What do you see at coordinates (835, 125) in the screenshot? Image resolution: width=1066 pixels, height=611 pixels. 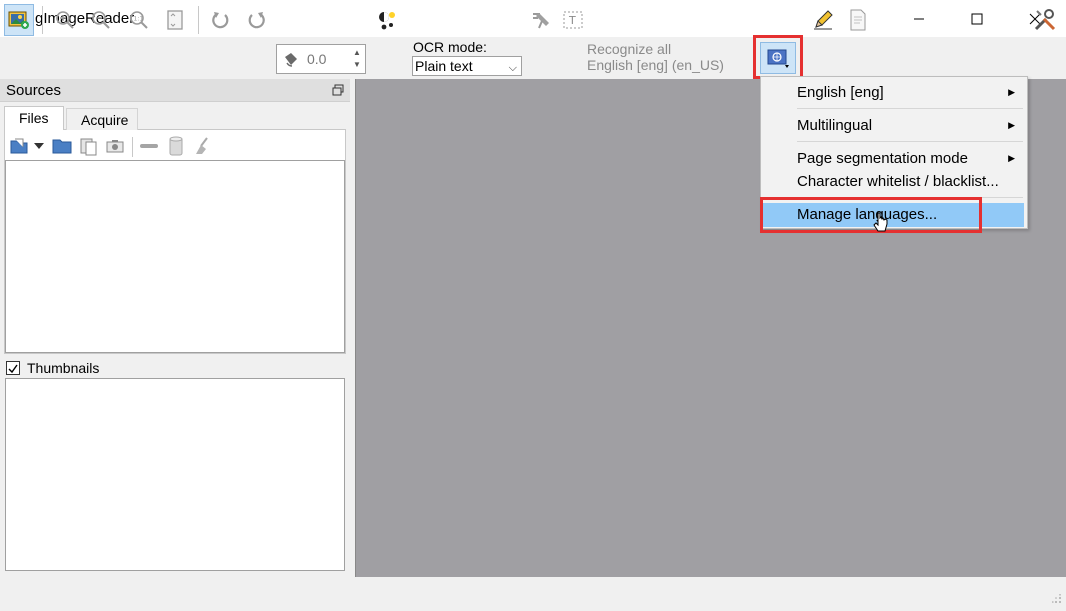 I see `menu-item-label: Multilingual` at bounding box center [835, 125].